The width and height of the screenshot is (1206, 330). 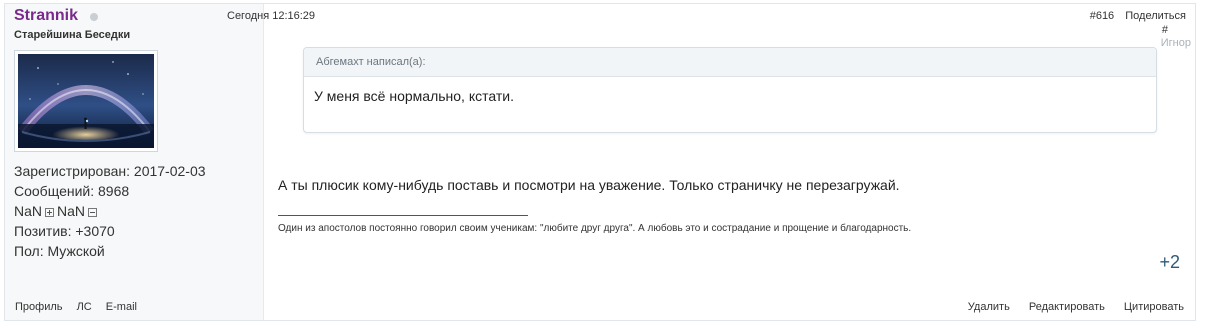 What do you see at coordinates (403, 215) in the screenshot?
I see `signature-divider` at bounding box center [403, 215].